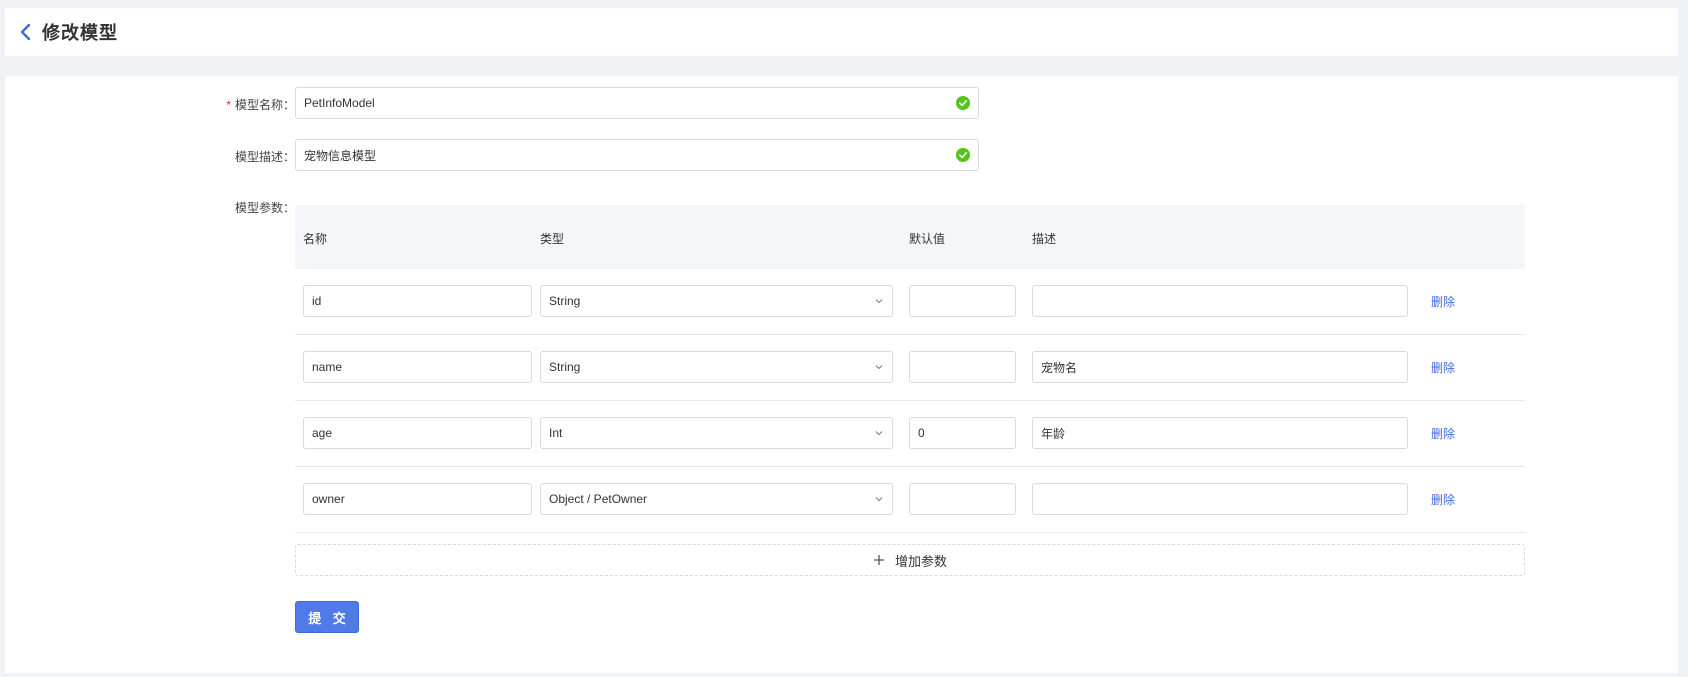 The image size is (1688, 677). Describe the element at coordinates (626, 103) in the screenshot. I see `model-name-input` at that location.